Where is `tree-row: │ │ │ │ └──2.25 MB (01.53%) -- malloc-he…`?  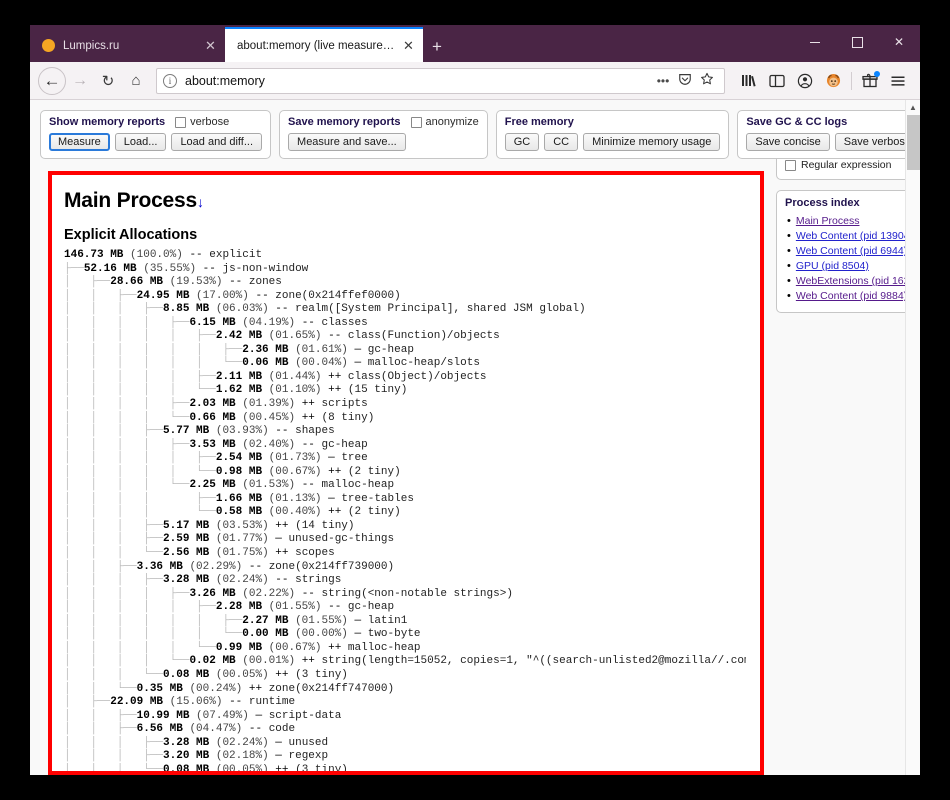
tree-row: │ │ │ │ └──2.25 MB (01.53%) -- malloc-he… is located at coordinates (405, 486).